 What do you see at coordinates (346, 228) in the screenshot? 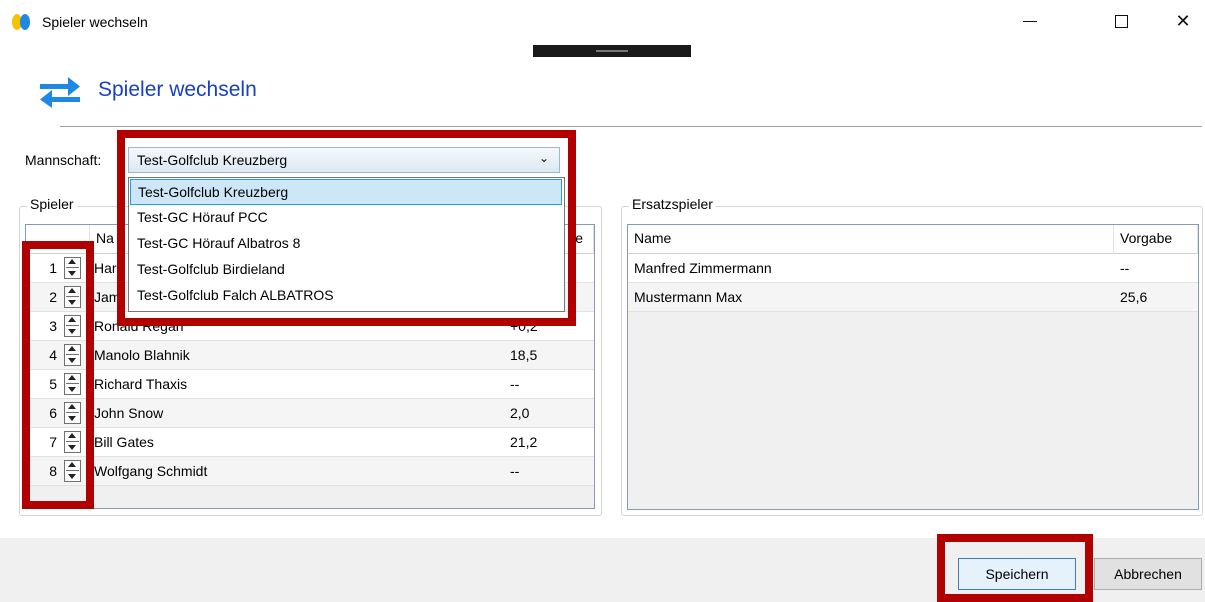
I see `dropdown-highlight-frame` at bounding box center [346, 228].